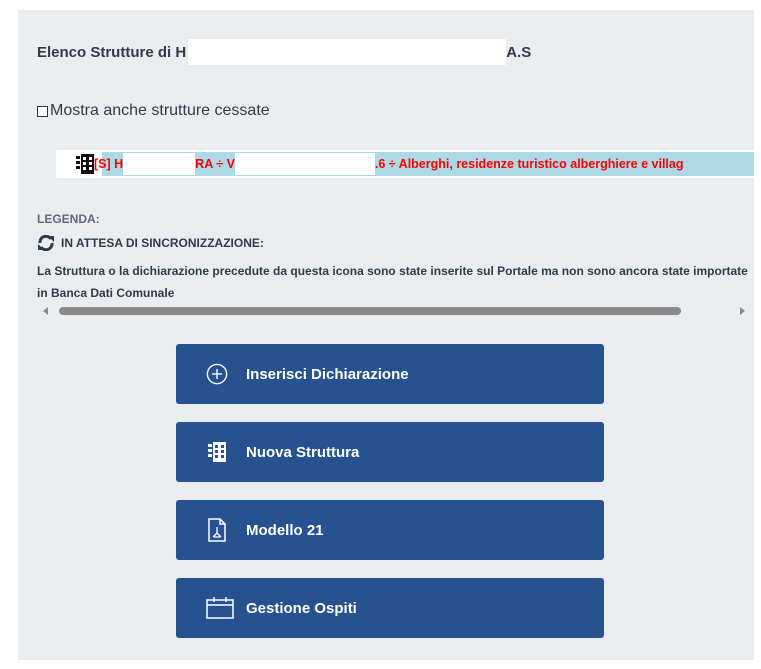  Describe the element at coordinates (303, 452) in the screenshot. I see `new-structure-label: Nuova Struttura` at that location.